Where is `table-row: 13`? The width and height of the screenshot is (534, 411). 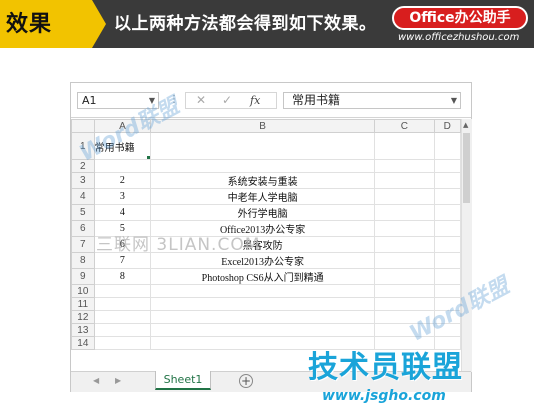
table-row: 13 is located at coordinates (266, 330).